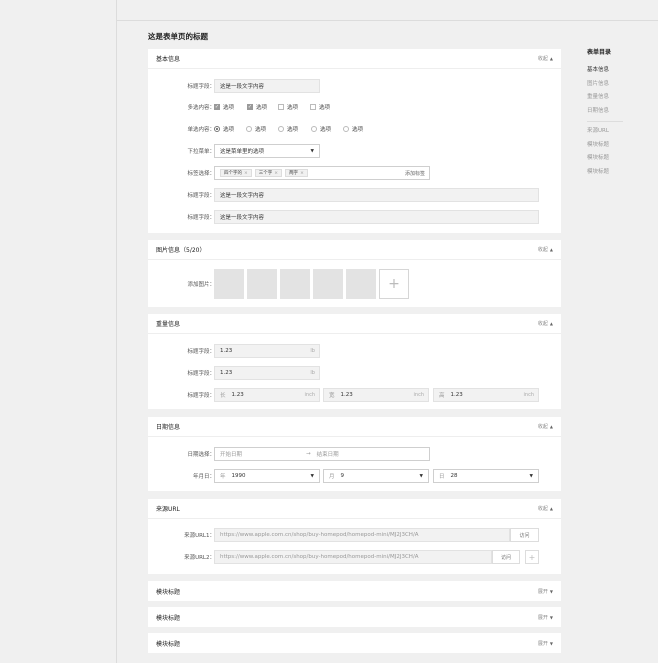 Image resolution: width=658 pixels, height=663 pixels. What do you see at coordinates (168, 592) in the screenshot?
I see `section-title: 模块标题` at bounding box center [168, 592].